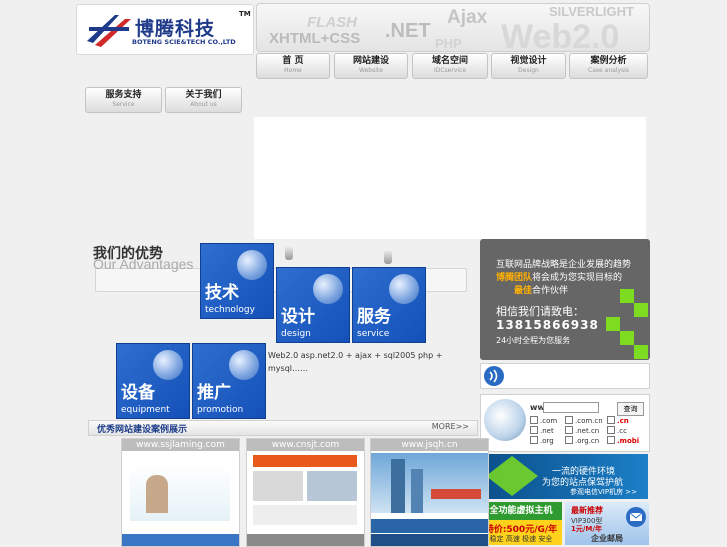  What do you see at coordinates (550, 291) in the screenshot?
I see `promo-line3b: 合作伙伴` at bounding box center [550, 291].